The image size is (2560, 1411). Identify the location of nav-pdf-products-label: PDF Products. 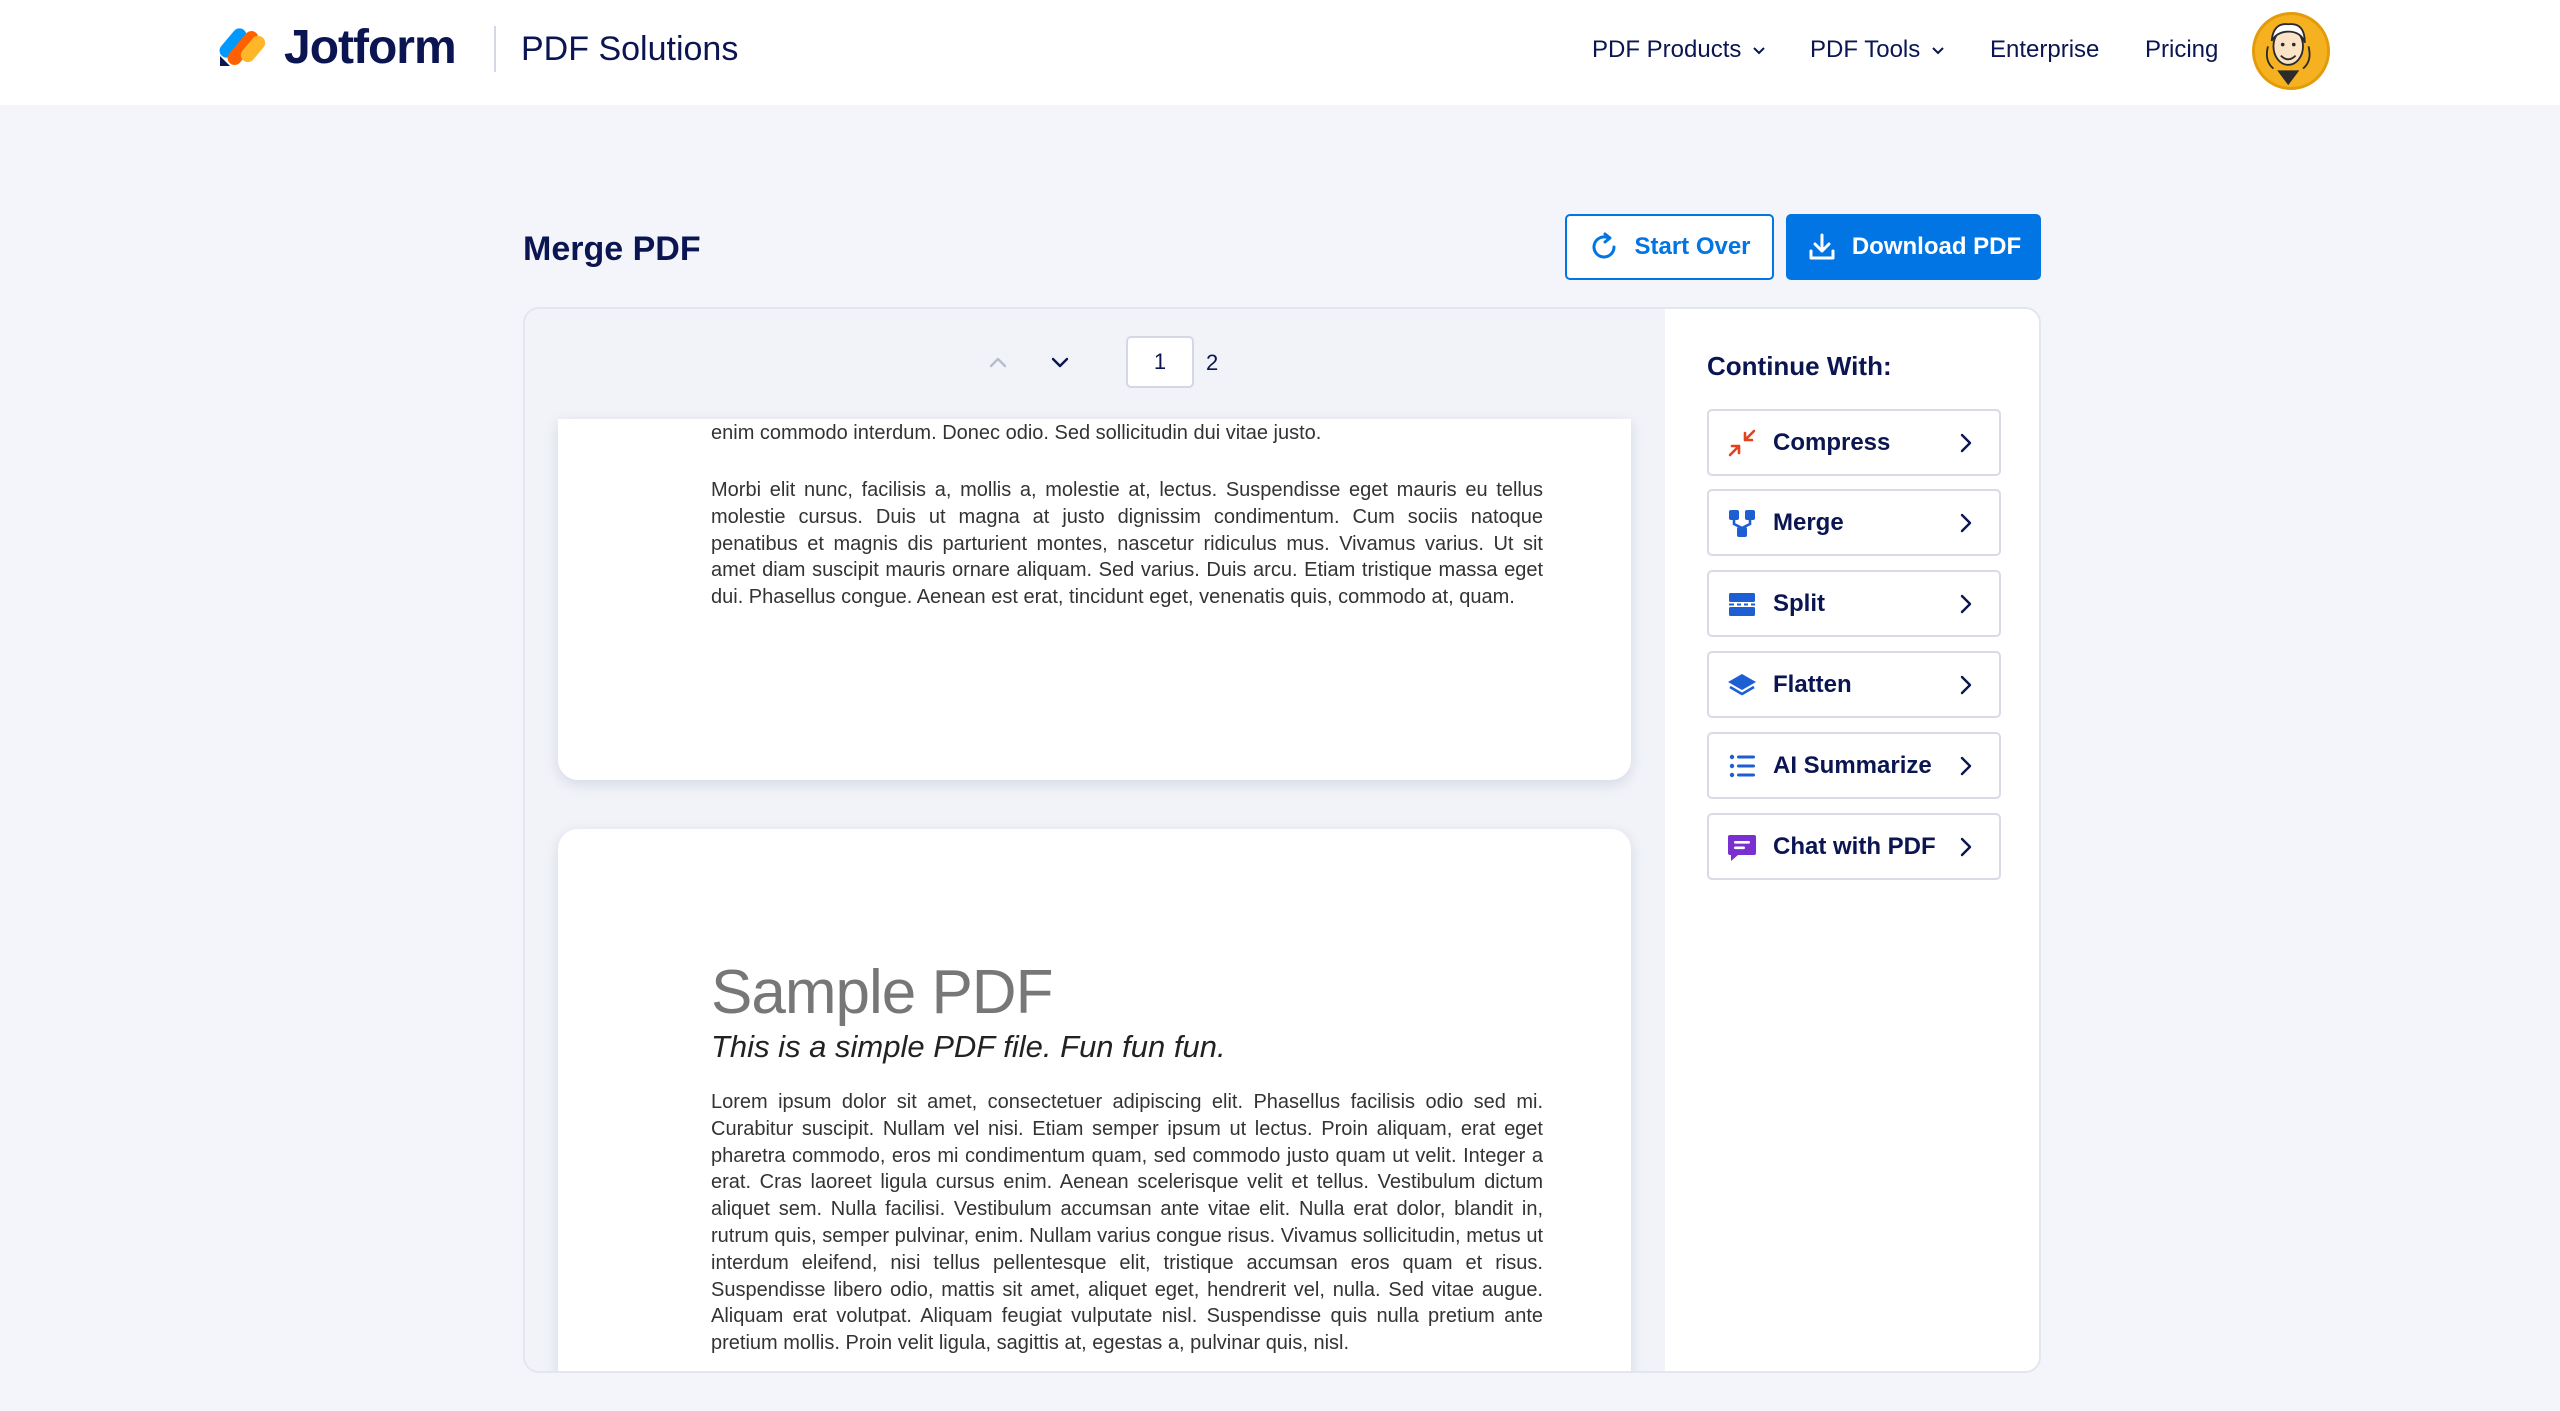
(1667, 49).